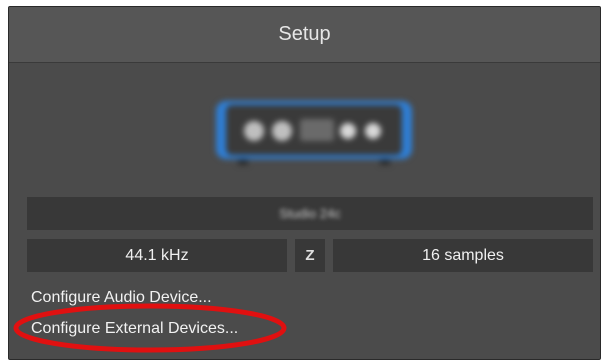 This screenshot has width=607, height=363. What do you see at coordinates (463, 255) in the screenshot?
I see `buffer-size-field: 16 samples` at bounding box center [463, 255].